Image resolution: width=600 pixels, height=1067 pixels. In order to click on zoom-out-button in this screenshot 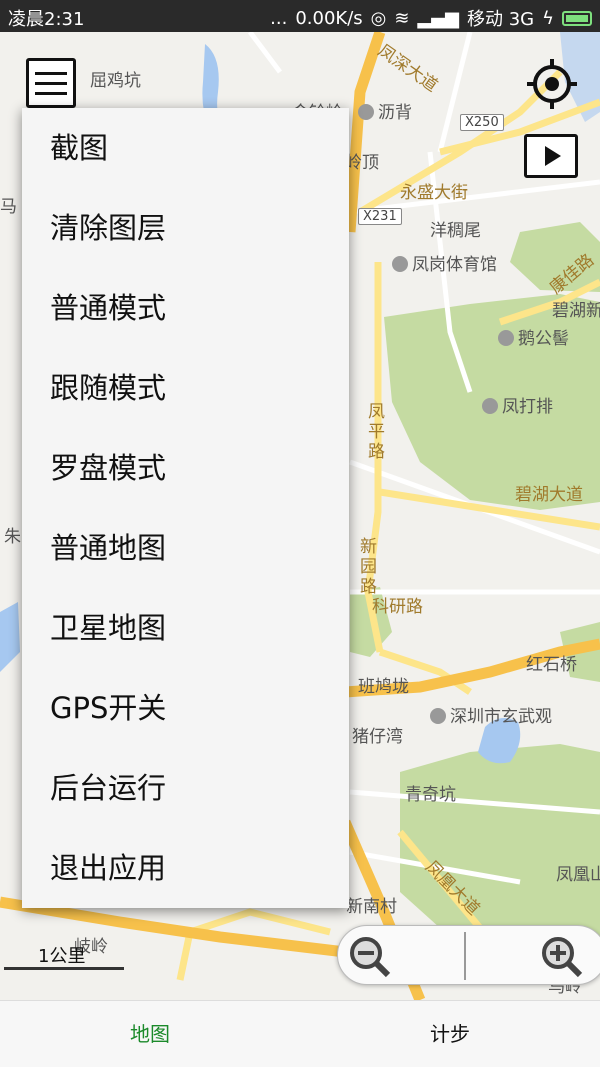, I will do `click(370, 956)`.